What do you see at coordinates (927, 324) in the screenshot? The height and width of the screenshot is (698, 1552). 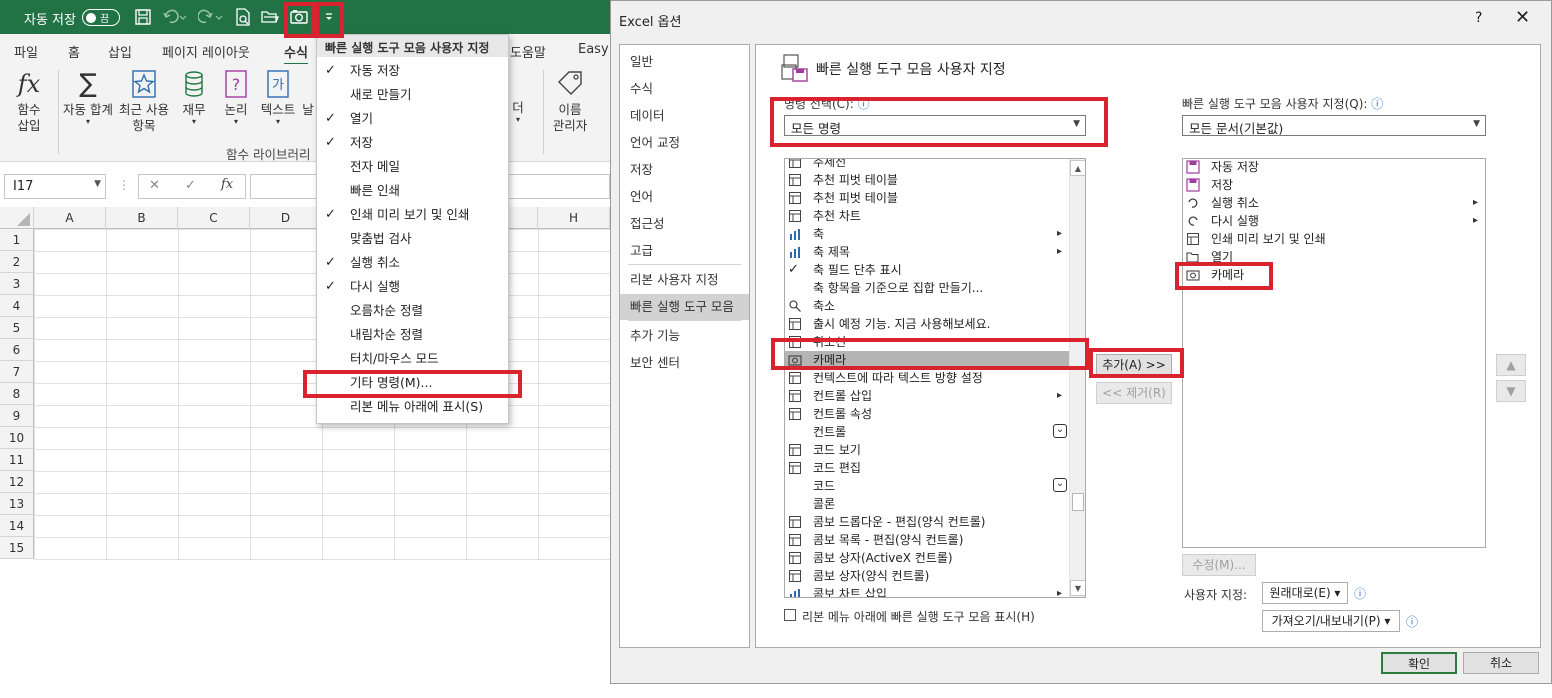 I see `command-item: 출시 예정 기능. 지금 사용해보세요.` at bounding box center [927, 324].